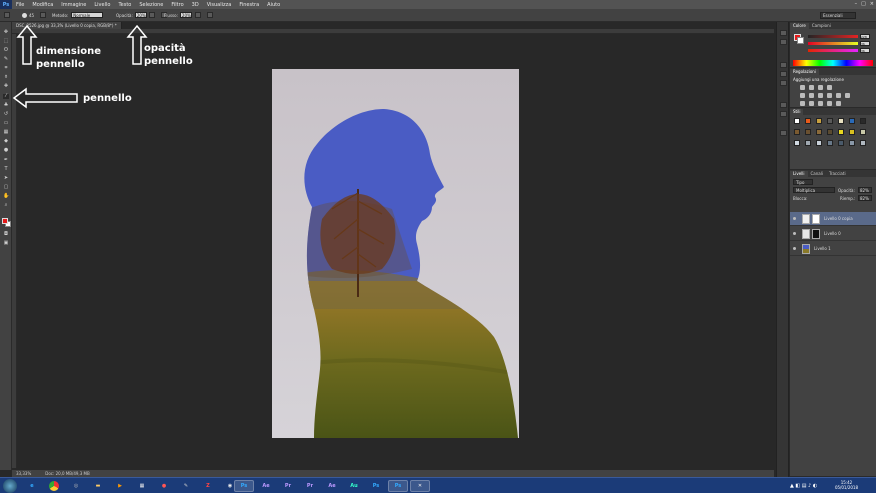 Image resolution: width=876 pixels, height=493 pixels. I want to click on explorer-taskbar-icon: ▬, so click(98, 486).